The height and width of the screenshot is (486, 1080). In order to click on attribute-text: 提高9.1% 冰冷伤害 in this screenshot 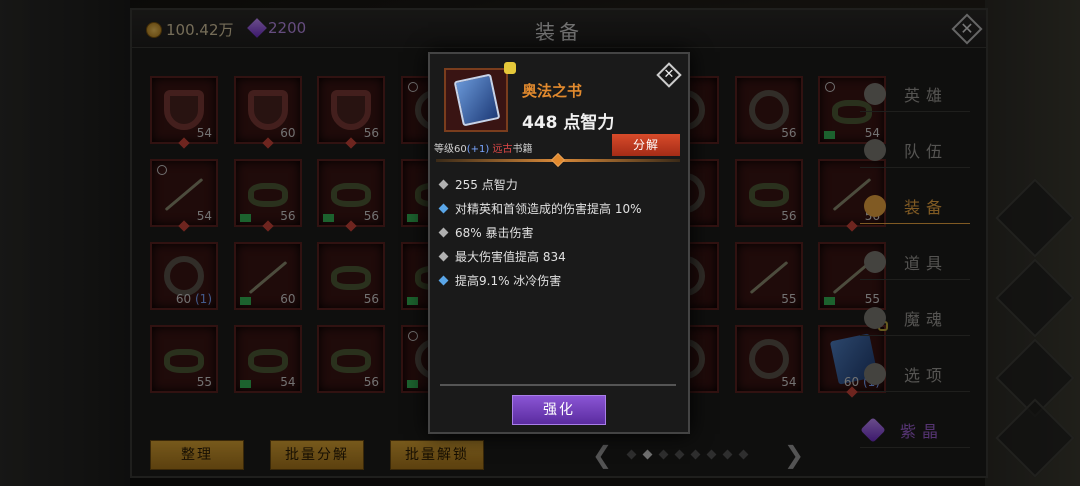, I will do `click(508, 280)`.